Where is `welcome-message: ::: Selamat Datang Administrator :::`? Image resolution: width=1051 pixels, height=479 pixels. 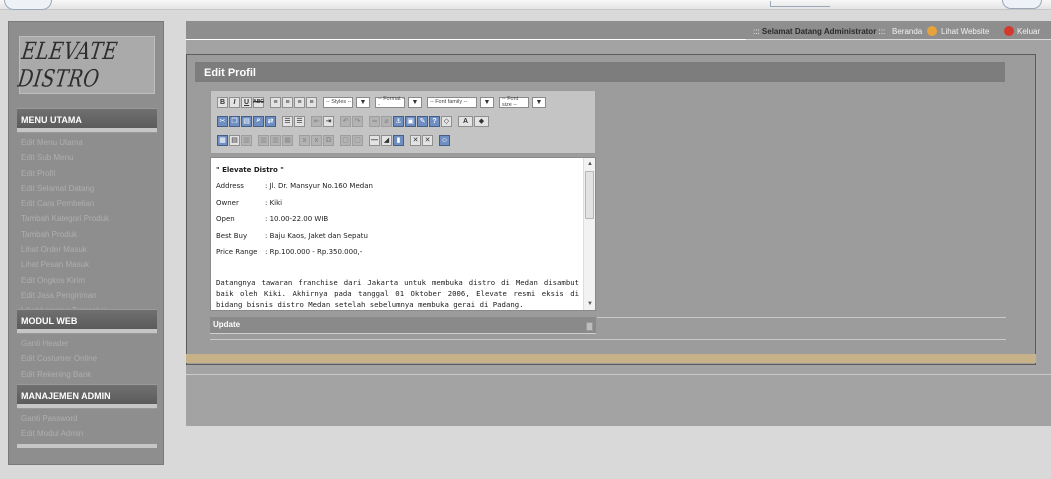
welcome-message: ::: Selamat Datang Administrator ::: is located at coordinates (819, 31).